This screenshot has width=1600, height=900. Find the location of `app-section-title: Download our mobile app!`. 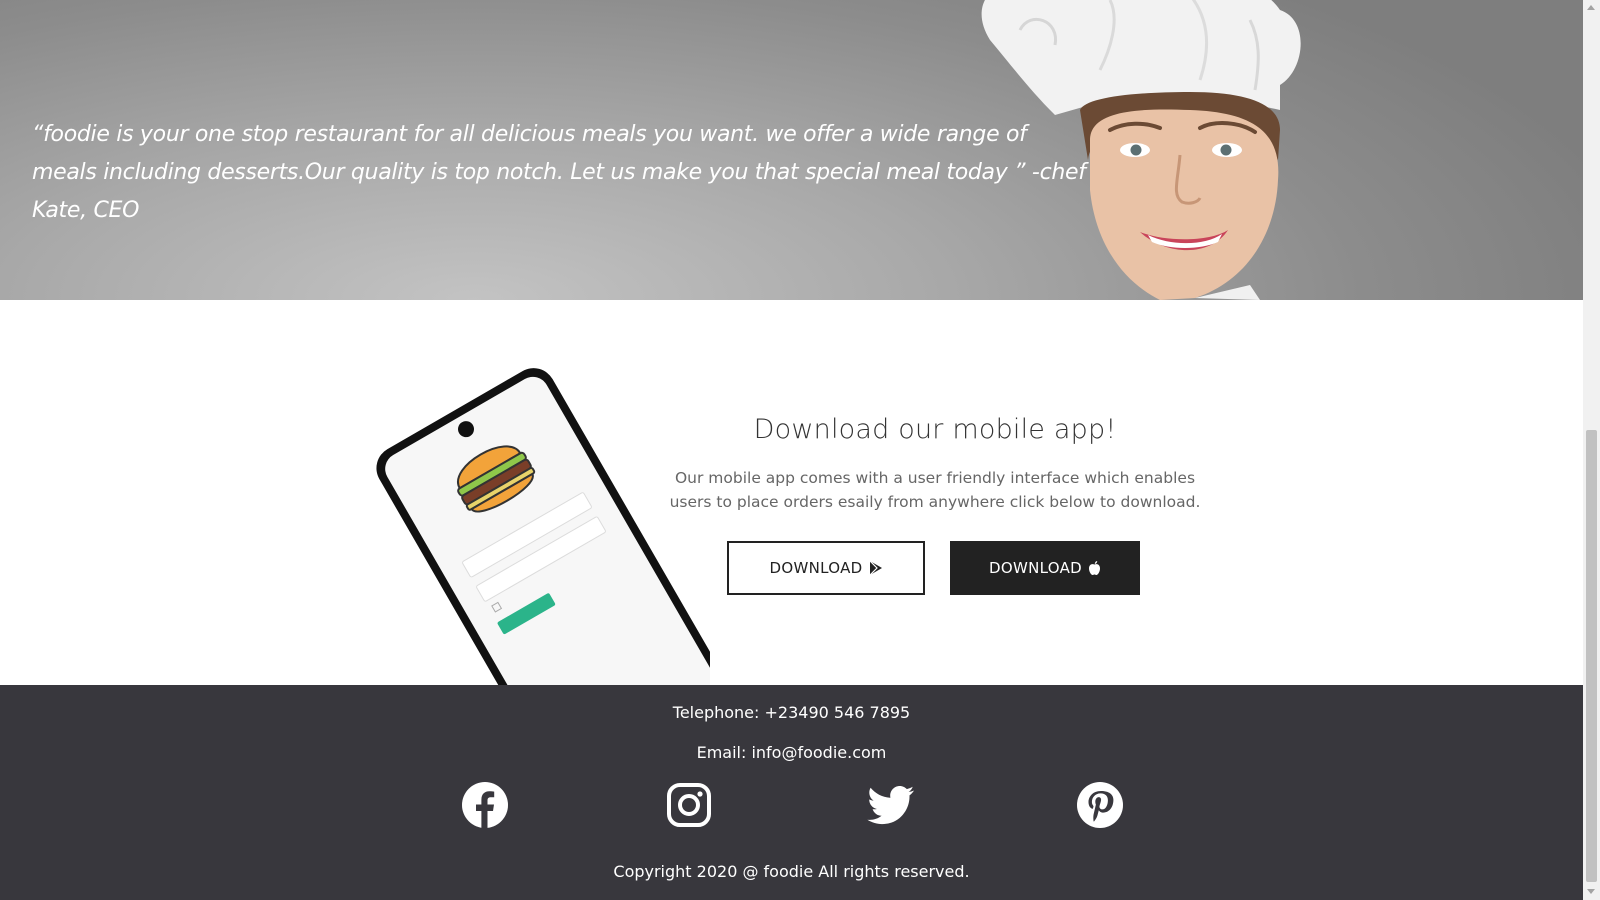

app-section-title: Download our mobile app! is located at coordinates (935, 429).